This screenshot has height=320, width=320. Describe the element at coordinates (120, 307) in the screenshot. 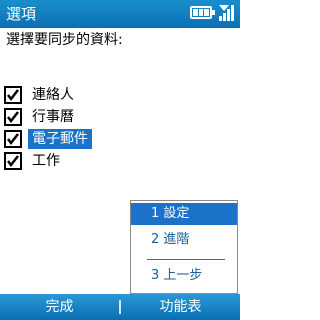

I see `softkey-bar: 完成 功能表` at that location.